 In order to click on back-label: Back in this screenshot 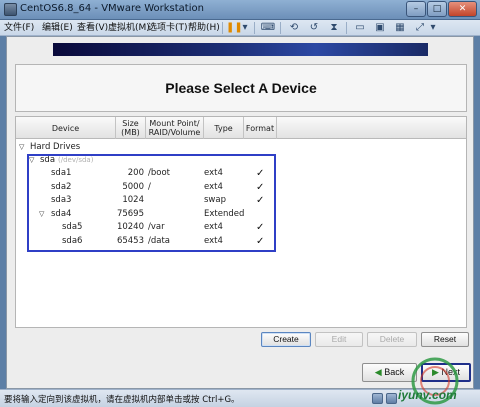, I will do `click(394, 372)`.